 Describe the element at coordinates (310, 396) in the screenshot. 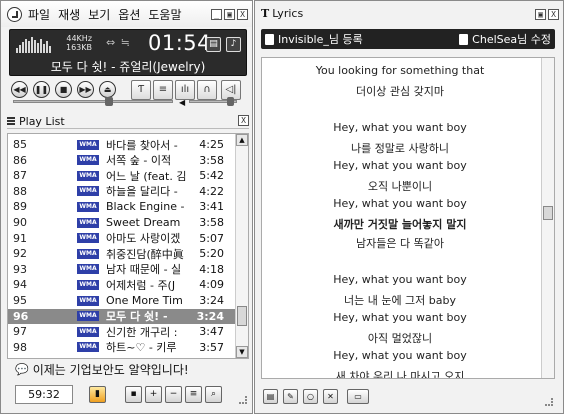

I see `lyrics-refresh-icon: ○` at that location.